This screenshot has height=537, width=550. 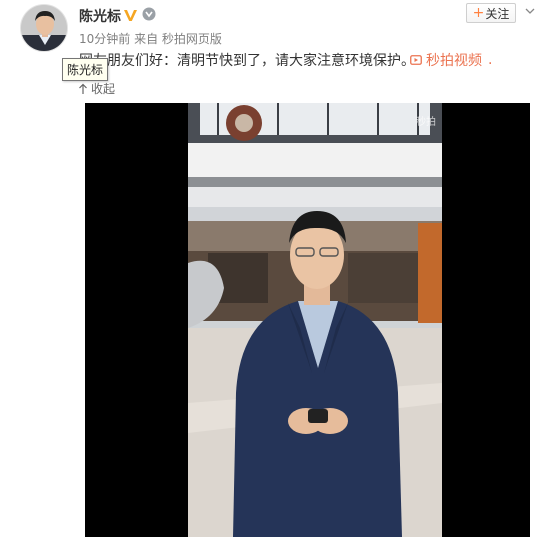 I want to click on collapse-label: 收起, so click(x=103, y=89).